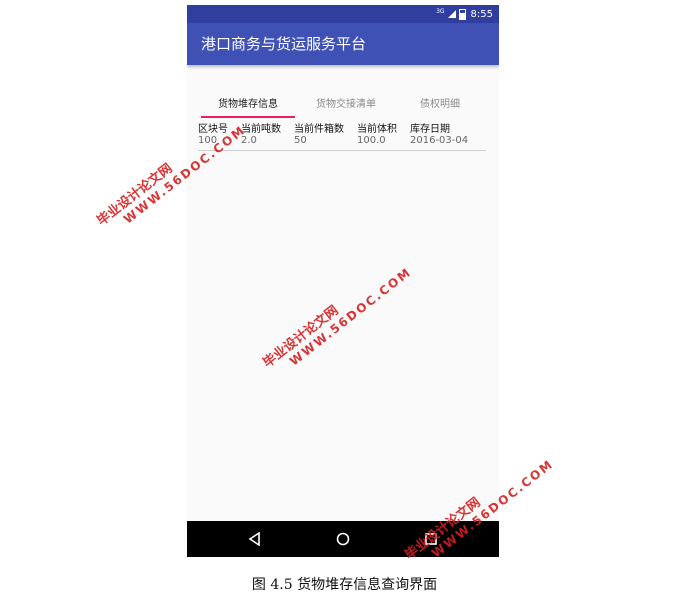 Image resolution: width=689 pixels, height=603 pixels. What do you see at coordinates (440, 11) in the screenshot?
I see `network-type: 3G` at bounding box center [440, 11].